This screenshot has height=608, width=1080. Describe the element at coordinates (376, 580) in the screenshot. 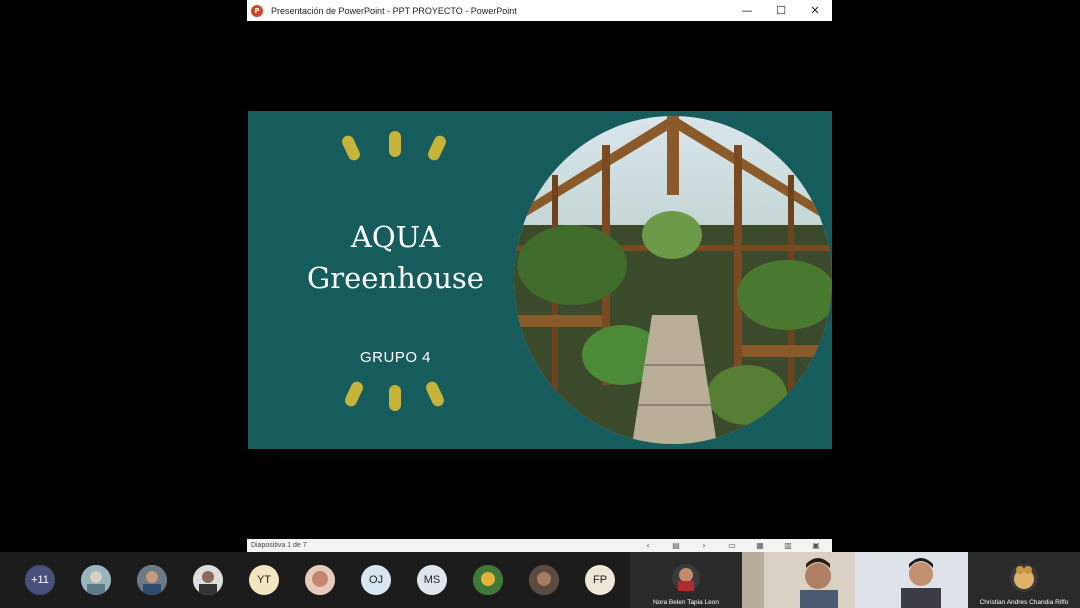

I see `participant-avatar: OJ` at that location.